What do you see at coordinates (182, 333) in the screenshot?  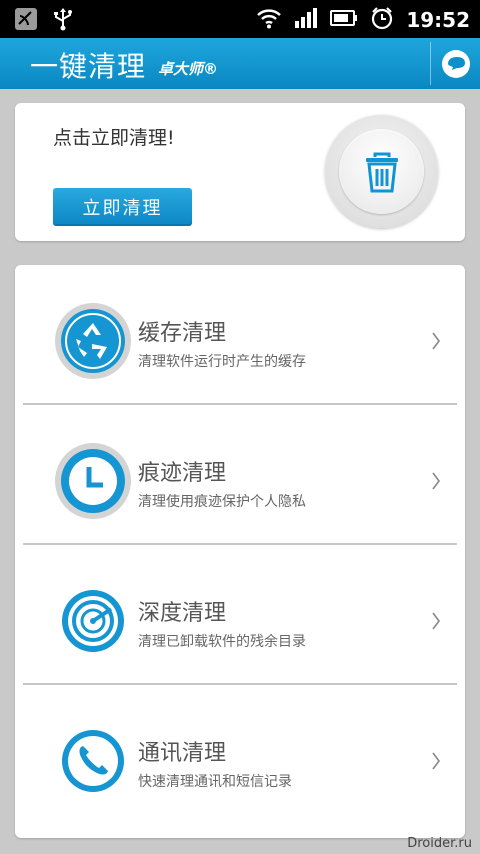 I see `item-title: 缓存清理` at bounding box center [182, 333].